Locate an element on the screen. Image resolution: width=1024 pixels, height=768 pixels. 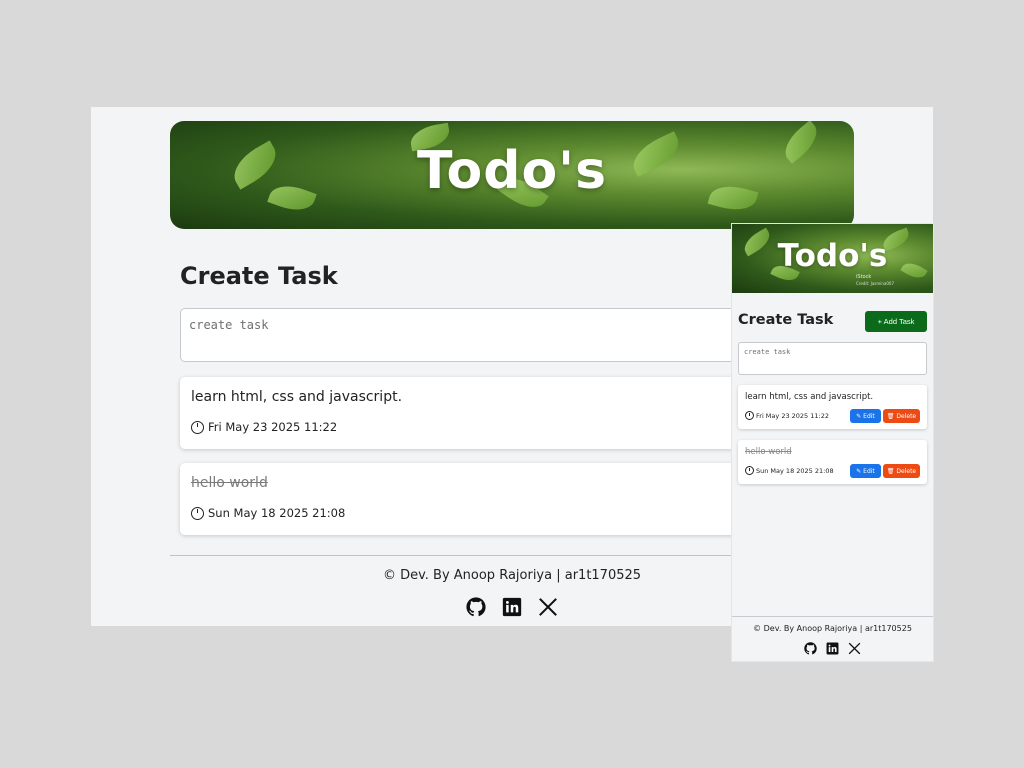
task-input: create task is located at coordinates (832, 358).